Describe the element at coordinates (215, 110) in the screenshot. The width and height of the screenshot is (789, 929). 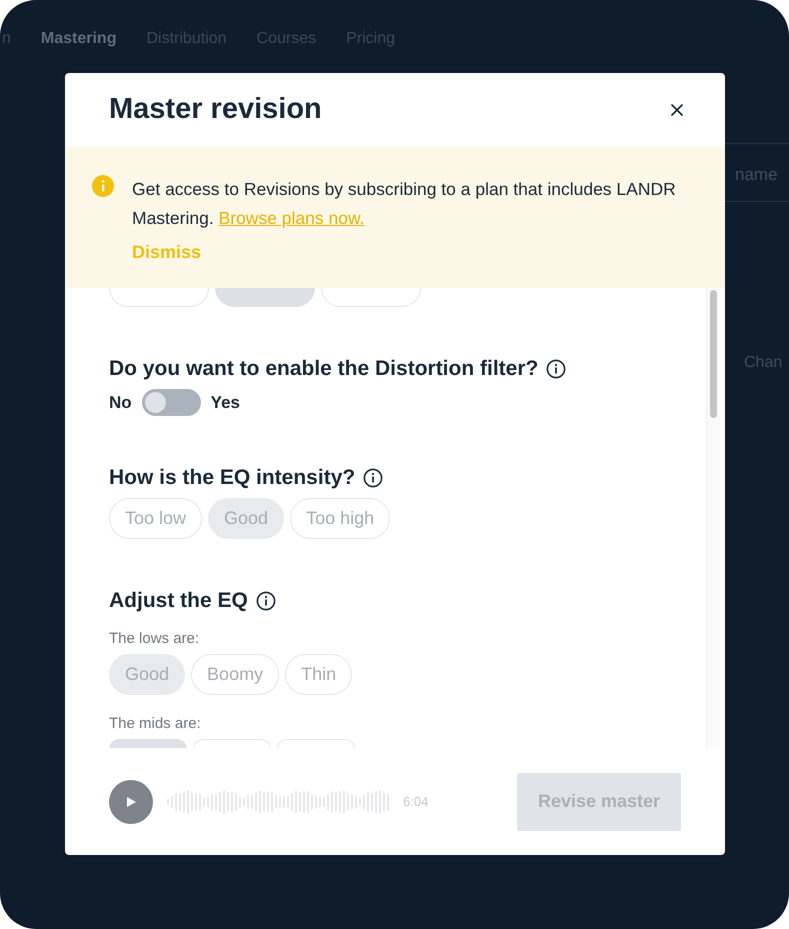
I see `modal-title: Master revision` at that location.